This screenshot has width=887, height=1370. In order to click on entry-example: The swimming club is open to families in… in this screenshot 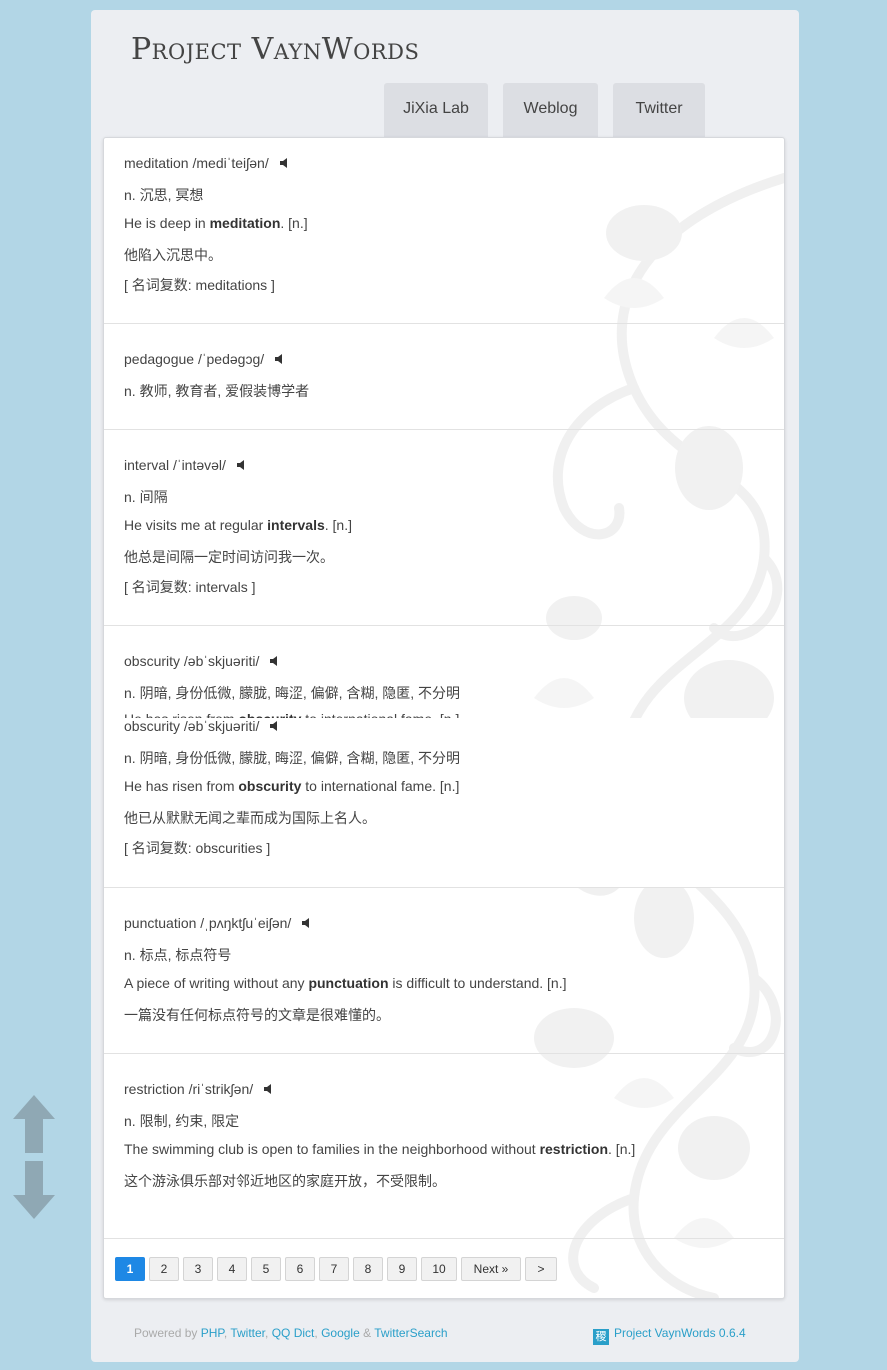, I will do `click(380, 1149)`.